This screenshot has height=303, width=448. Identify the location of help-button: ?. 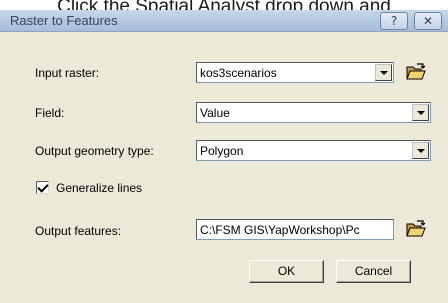
(394, 21).